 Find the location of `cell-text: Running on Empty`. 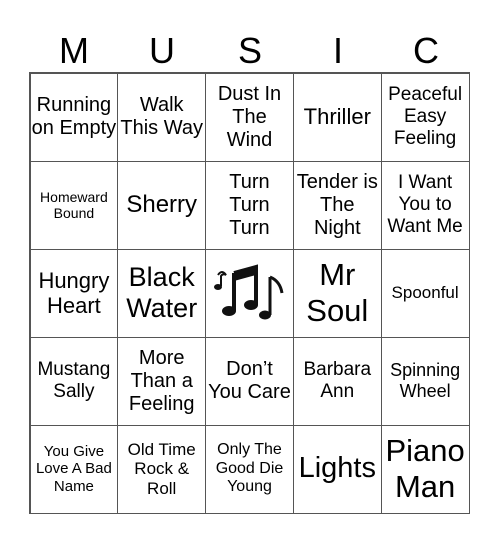

cell-text: Running on Empty is located at coordinates (74, 116).